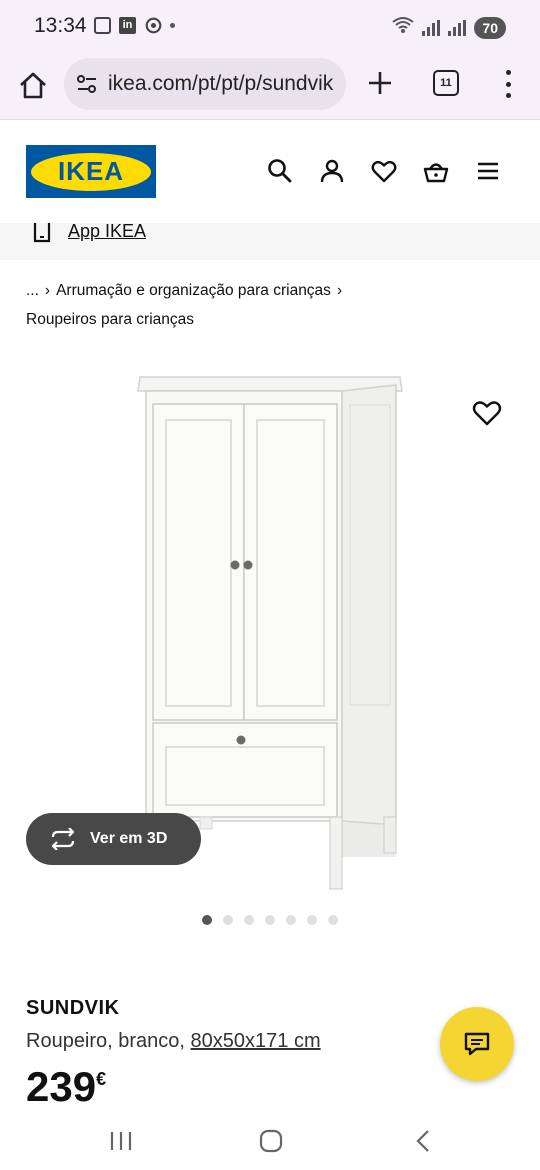 Image resolution: width=540 pixels, height=1170 pixels. Describe the element at coordinates (193, 290) in the screenshot. I see `breadcrumb-item: Arrumação e organização para crianças` at that location.